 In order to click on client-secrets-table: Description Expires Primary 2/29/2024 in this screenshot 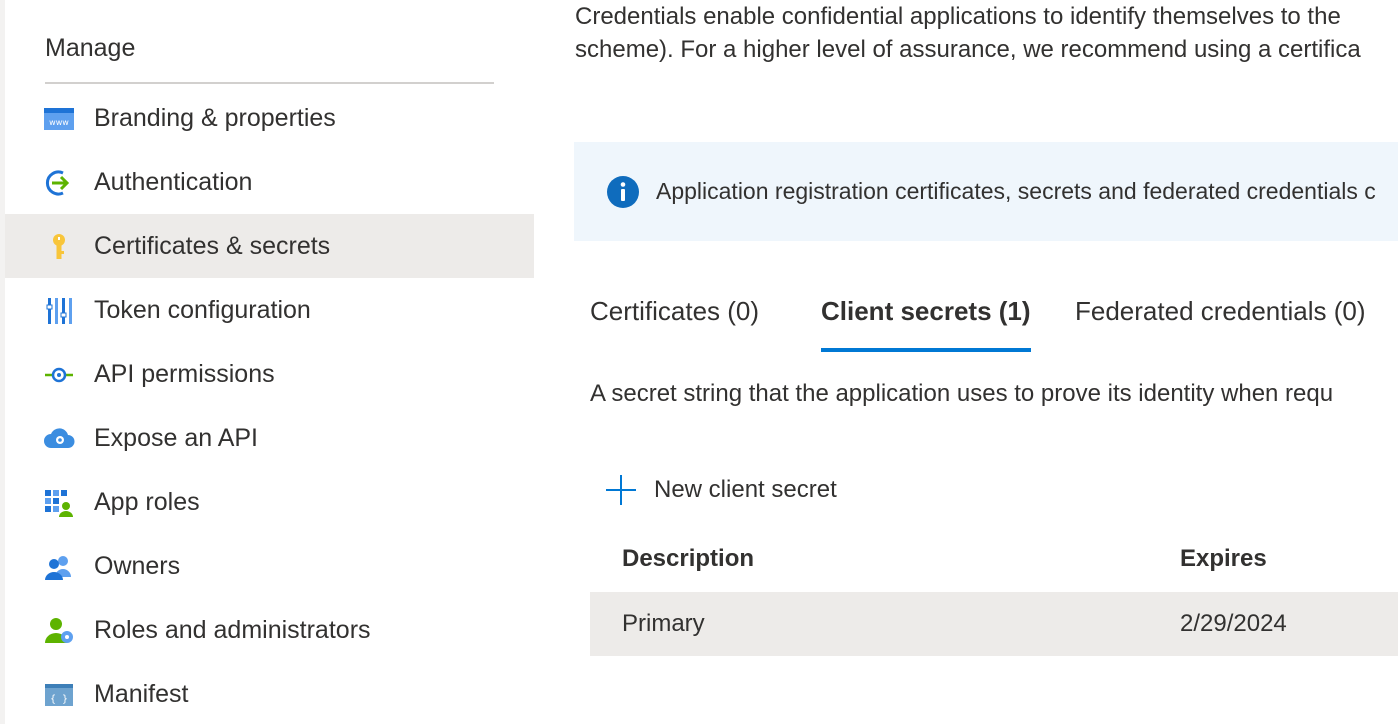, I will do `click(994, 593)`.